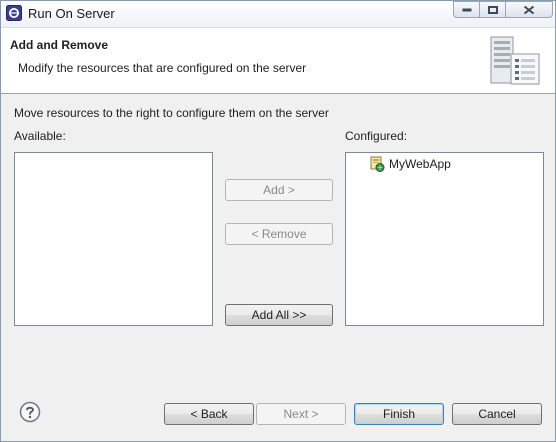  Describe the element at coordinates (376, 136) in the screenshot. I see `configured-label: Configured:` at that location.